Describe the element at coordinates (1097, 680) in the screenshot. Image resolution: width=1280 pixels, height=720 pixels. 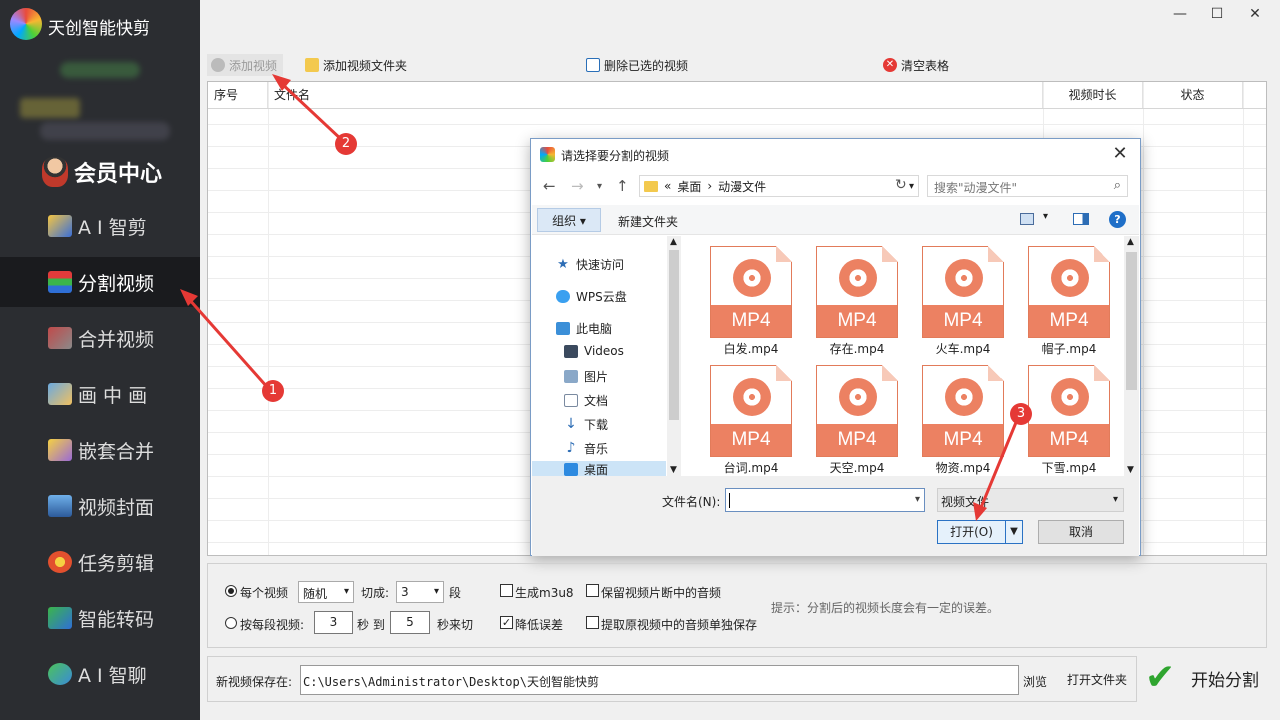
I see `open-folder-button: 打开文件夹` at that location.